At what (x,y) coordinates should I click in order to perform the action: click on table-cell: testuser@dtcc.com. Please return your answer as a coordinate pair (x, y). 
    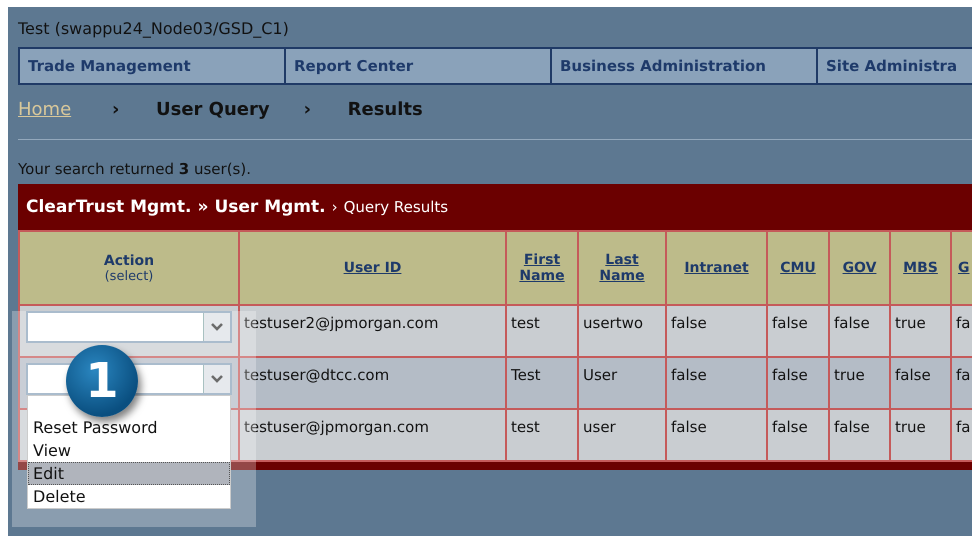
    Looking at the image, I should click on (372, 383).